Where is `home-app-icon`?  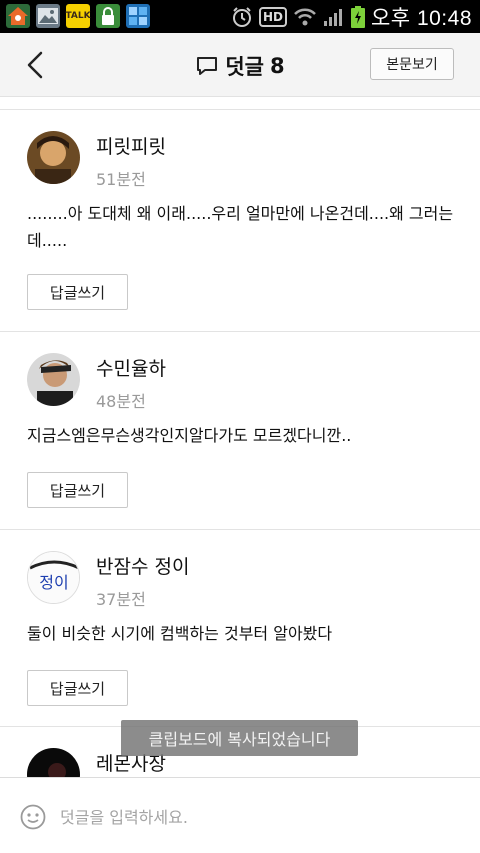
home-app-icon is located at coordinates (18, 16).